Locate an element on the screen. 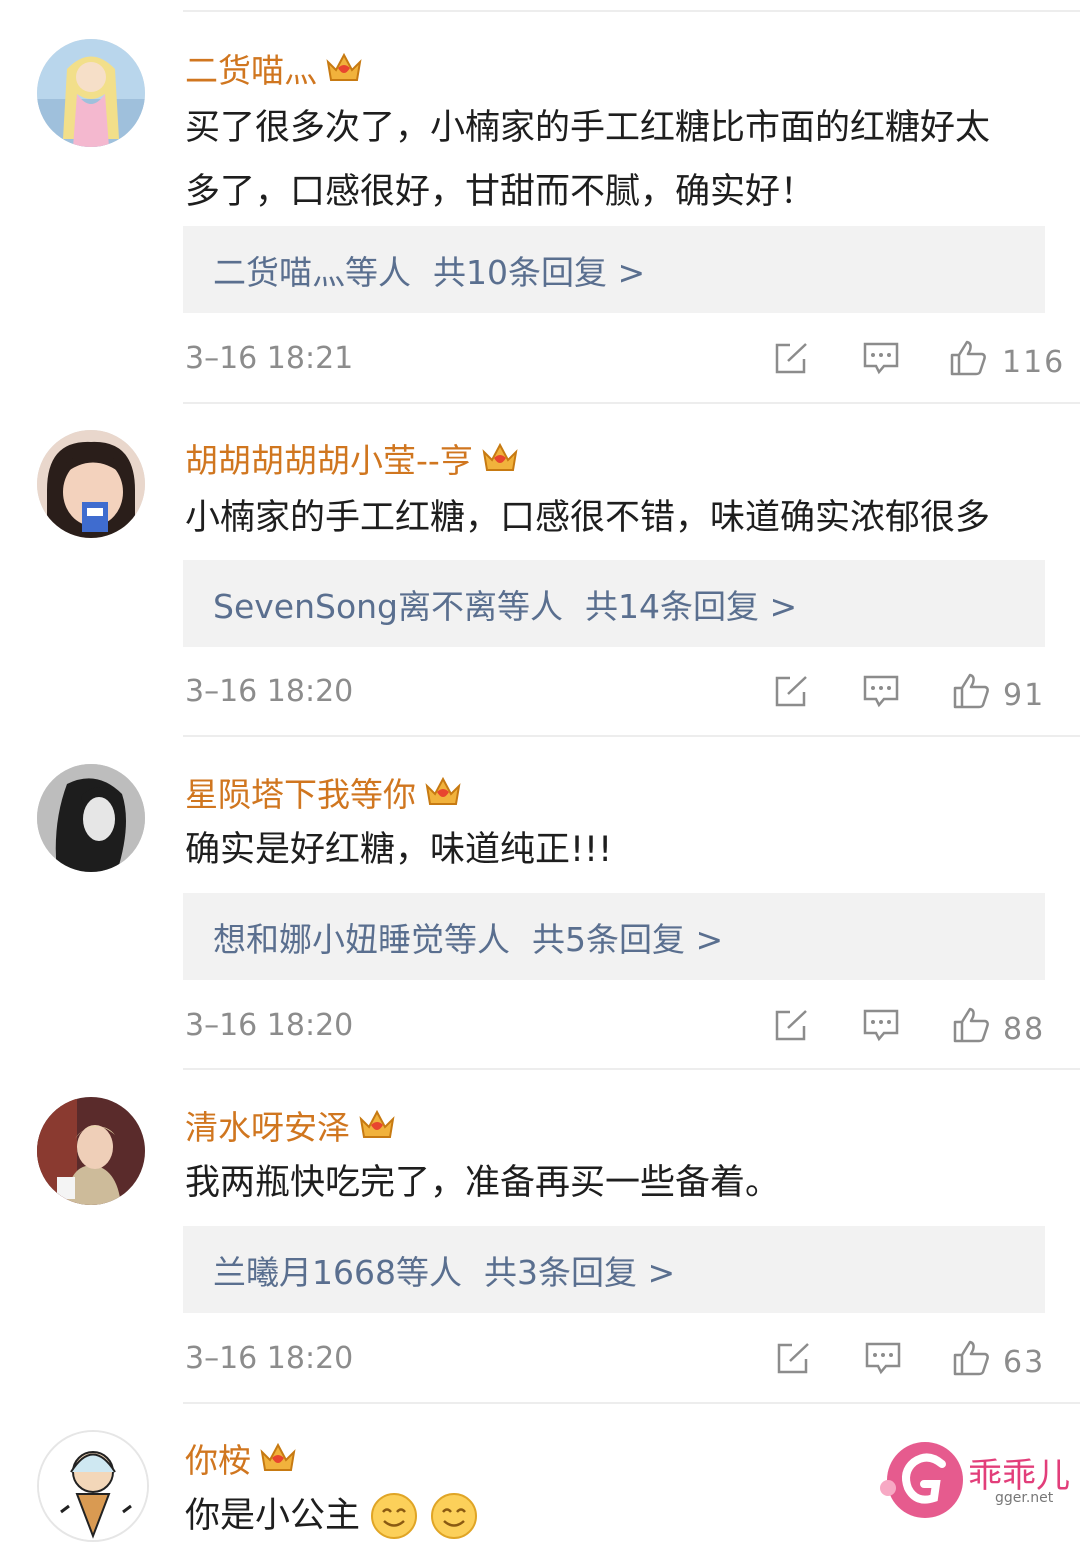 Image resolution: width=1080 pixels, height=1548 pixels. username-text: 清水呀安泽 is located at coordinates (267, 1125).